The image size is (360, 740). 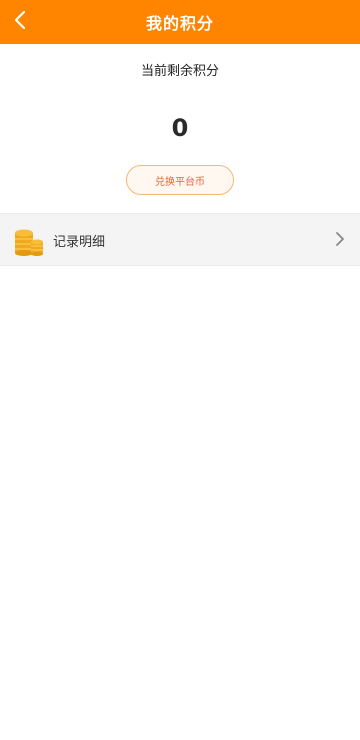 What do you see at coordinates (29, 242) in the screenshot?
I see `coins-icon` at bounding box center [29, 242].